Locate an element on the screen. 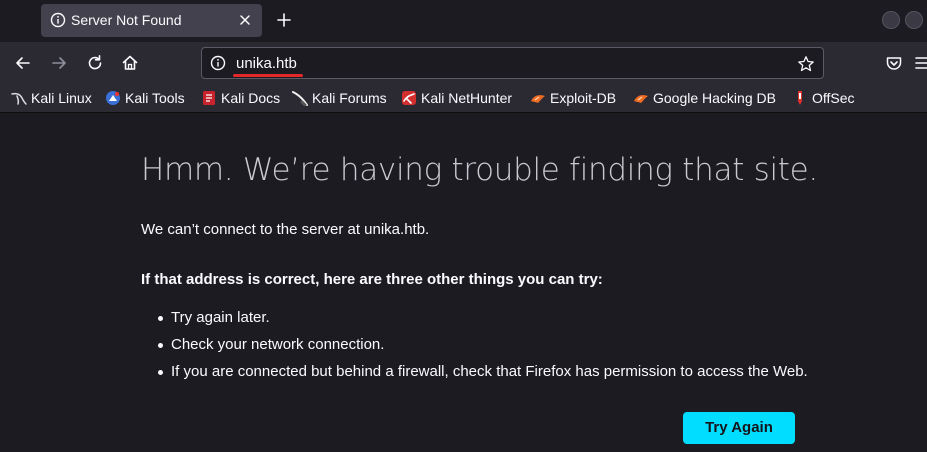 The width and height of the screenshot is (927, 452). red-underline-annotation is located at coordinates (268, 75).